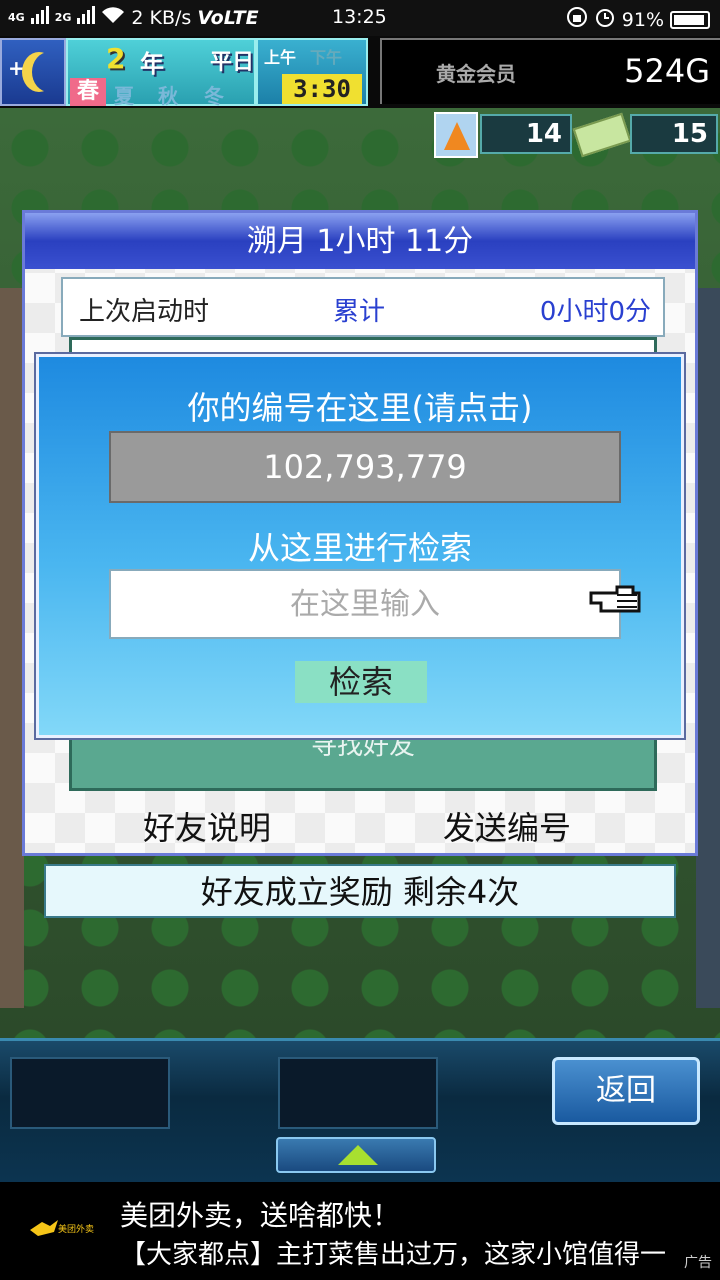  Describe the element at coordinates (360, 408) in the screenshot. I see `dialog-title: 你的编号在这里(请点击)` at that location.